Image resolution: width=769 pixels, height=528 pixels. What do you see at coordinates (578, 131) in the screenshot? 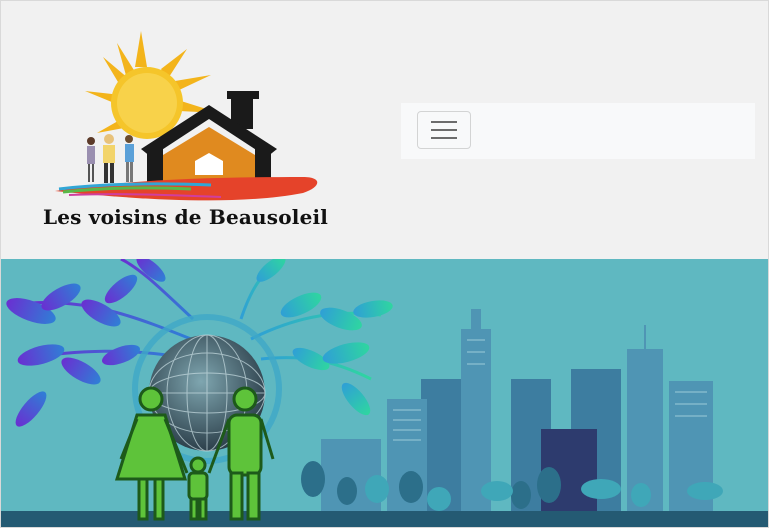
I see `navbar` at bounding box center [578, 131].